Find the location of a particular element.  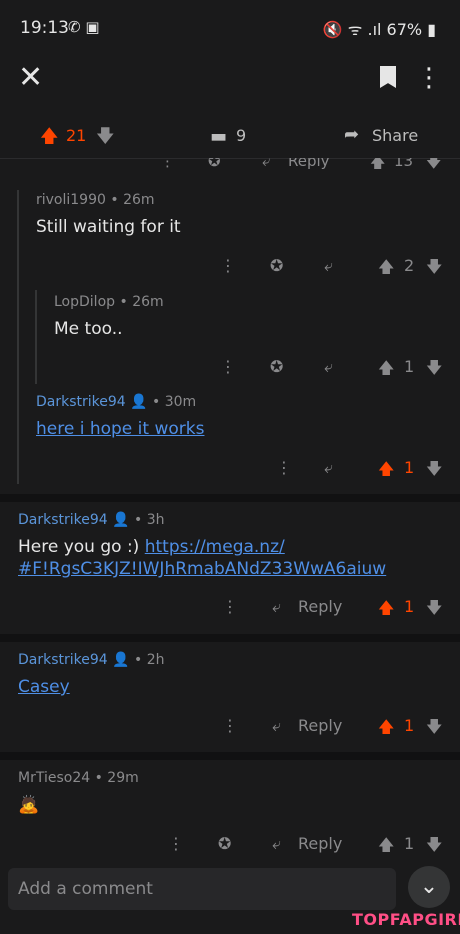

comment-actions: ⋮ ✪ ⤶ 🡅 1 🡇 is located at coordinates (230, 371).